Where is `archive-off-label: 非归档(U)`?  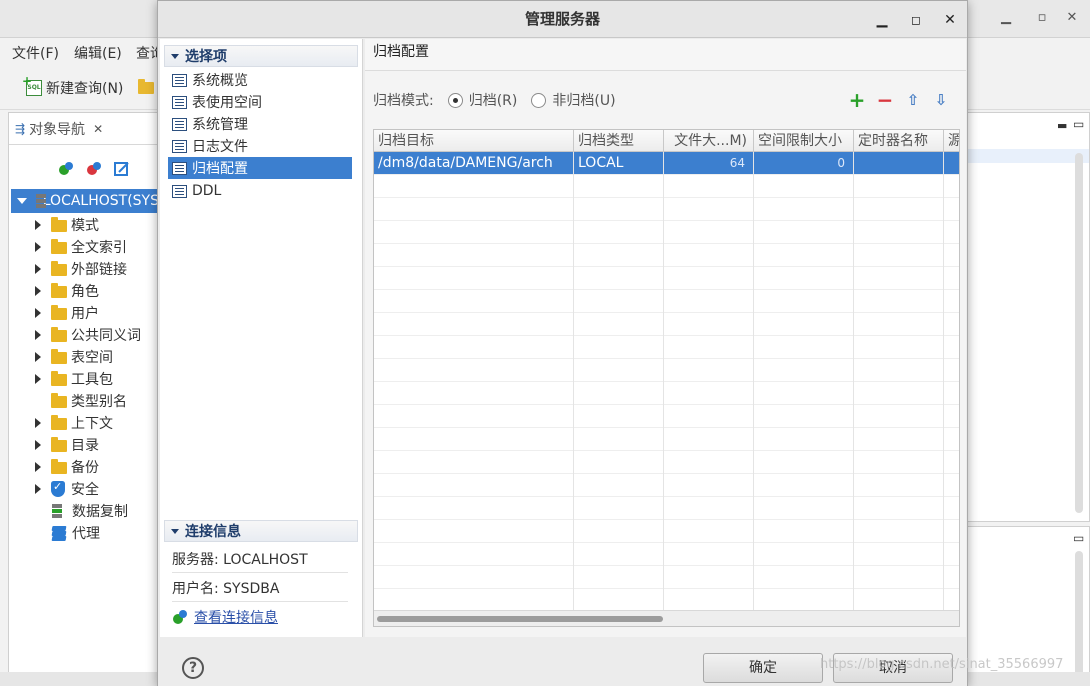
archive-off-label: 非归档(U) is located at coordinates (583, 100).